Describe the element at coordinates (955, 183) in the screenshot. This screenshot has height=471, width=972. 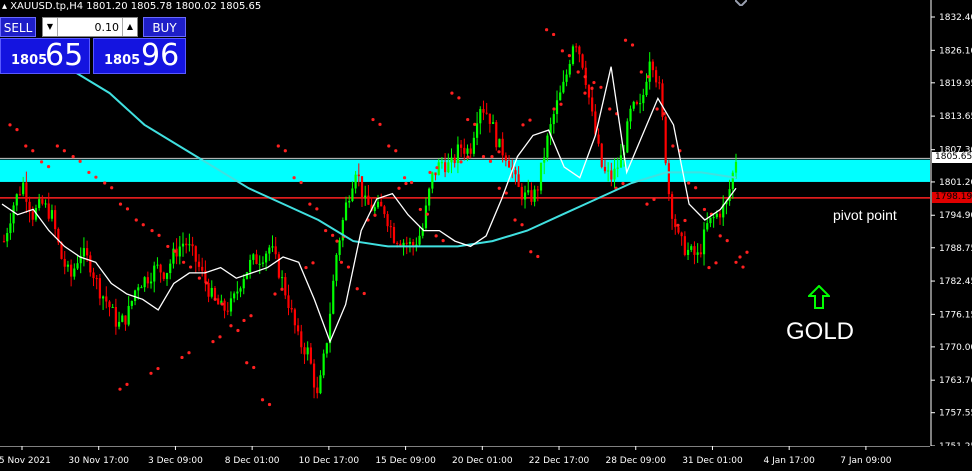
I see `y-tick-label: 1801.20` at that location.